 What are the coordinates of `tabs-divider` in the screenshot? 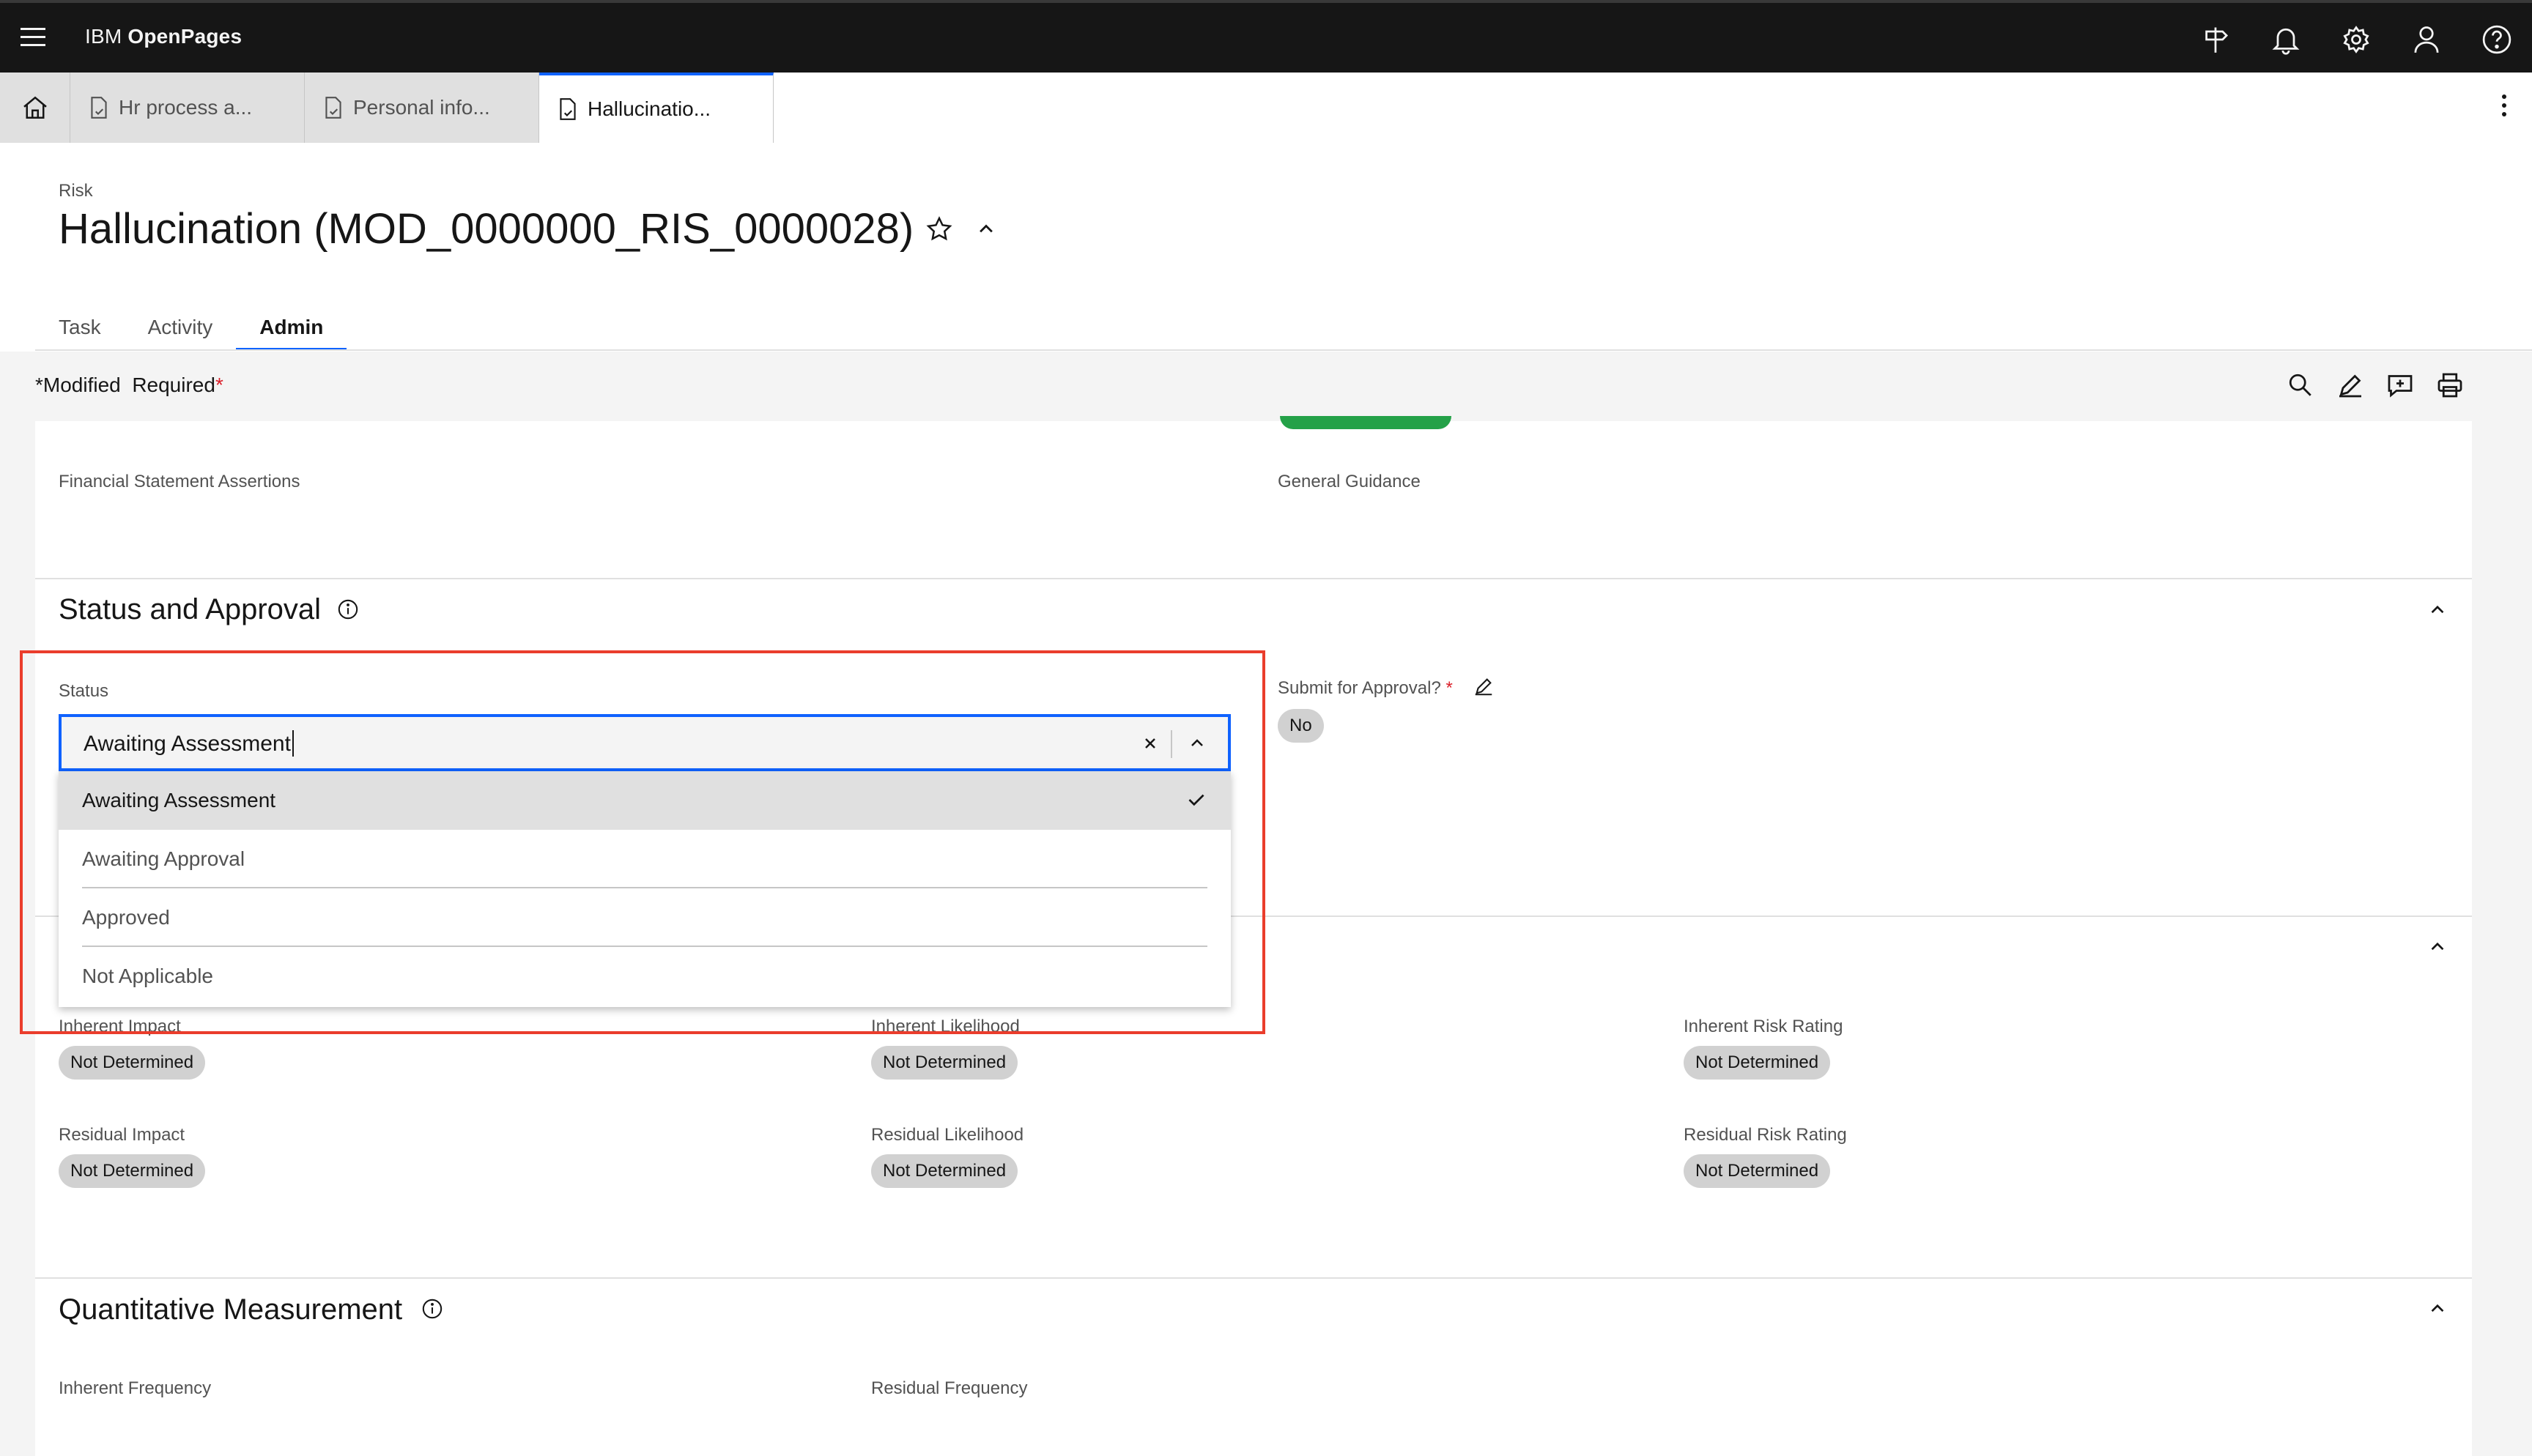 It's located at (1283, 350).